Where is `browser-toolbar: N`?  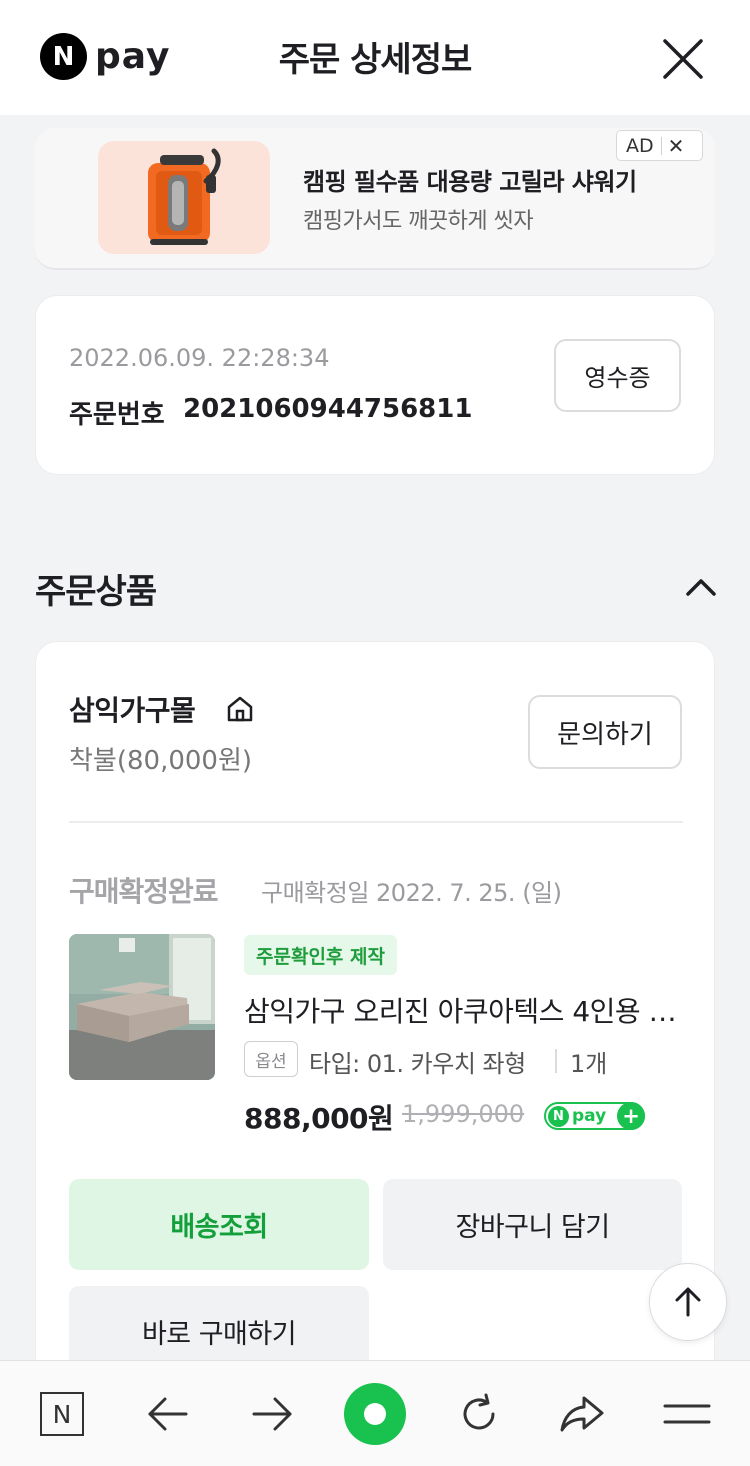 browser-toolbar: N is located at coordinates (375, 1413).